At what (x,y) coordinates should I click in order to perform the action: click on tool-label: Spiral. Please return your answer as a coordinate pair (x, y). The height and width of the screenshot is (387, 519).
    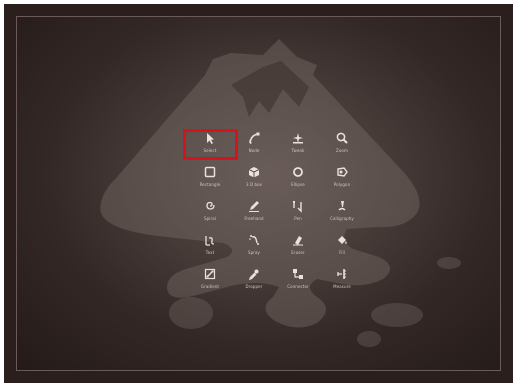
    Looking at the image, I should click on (210, 218).